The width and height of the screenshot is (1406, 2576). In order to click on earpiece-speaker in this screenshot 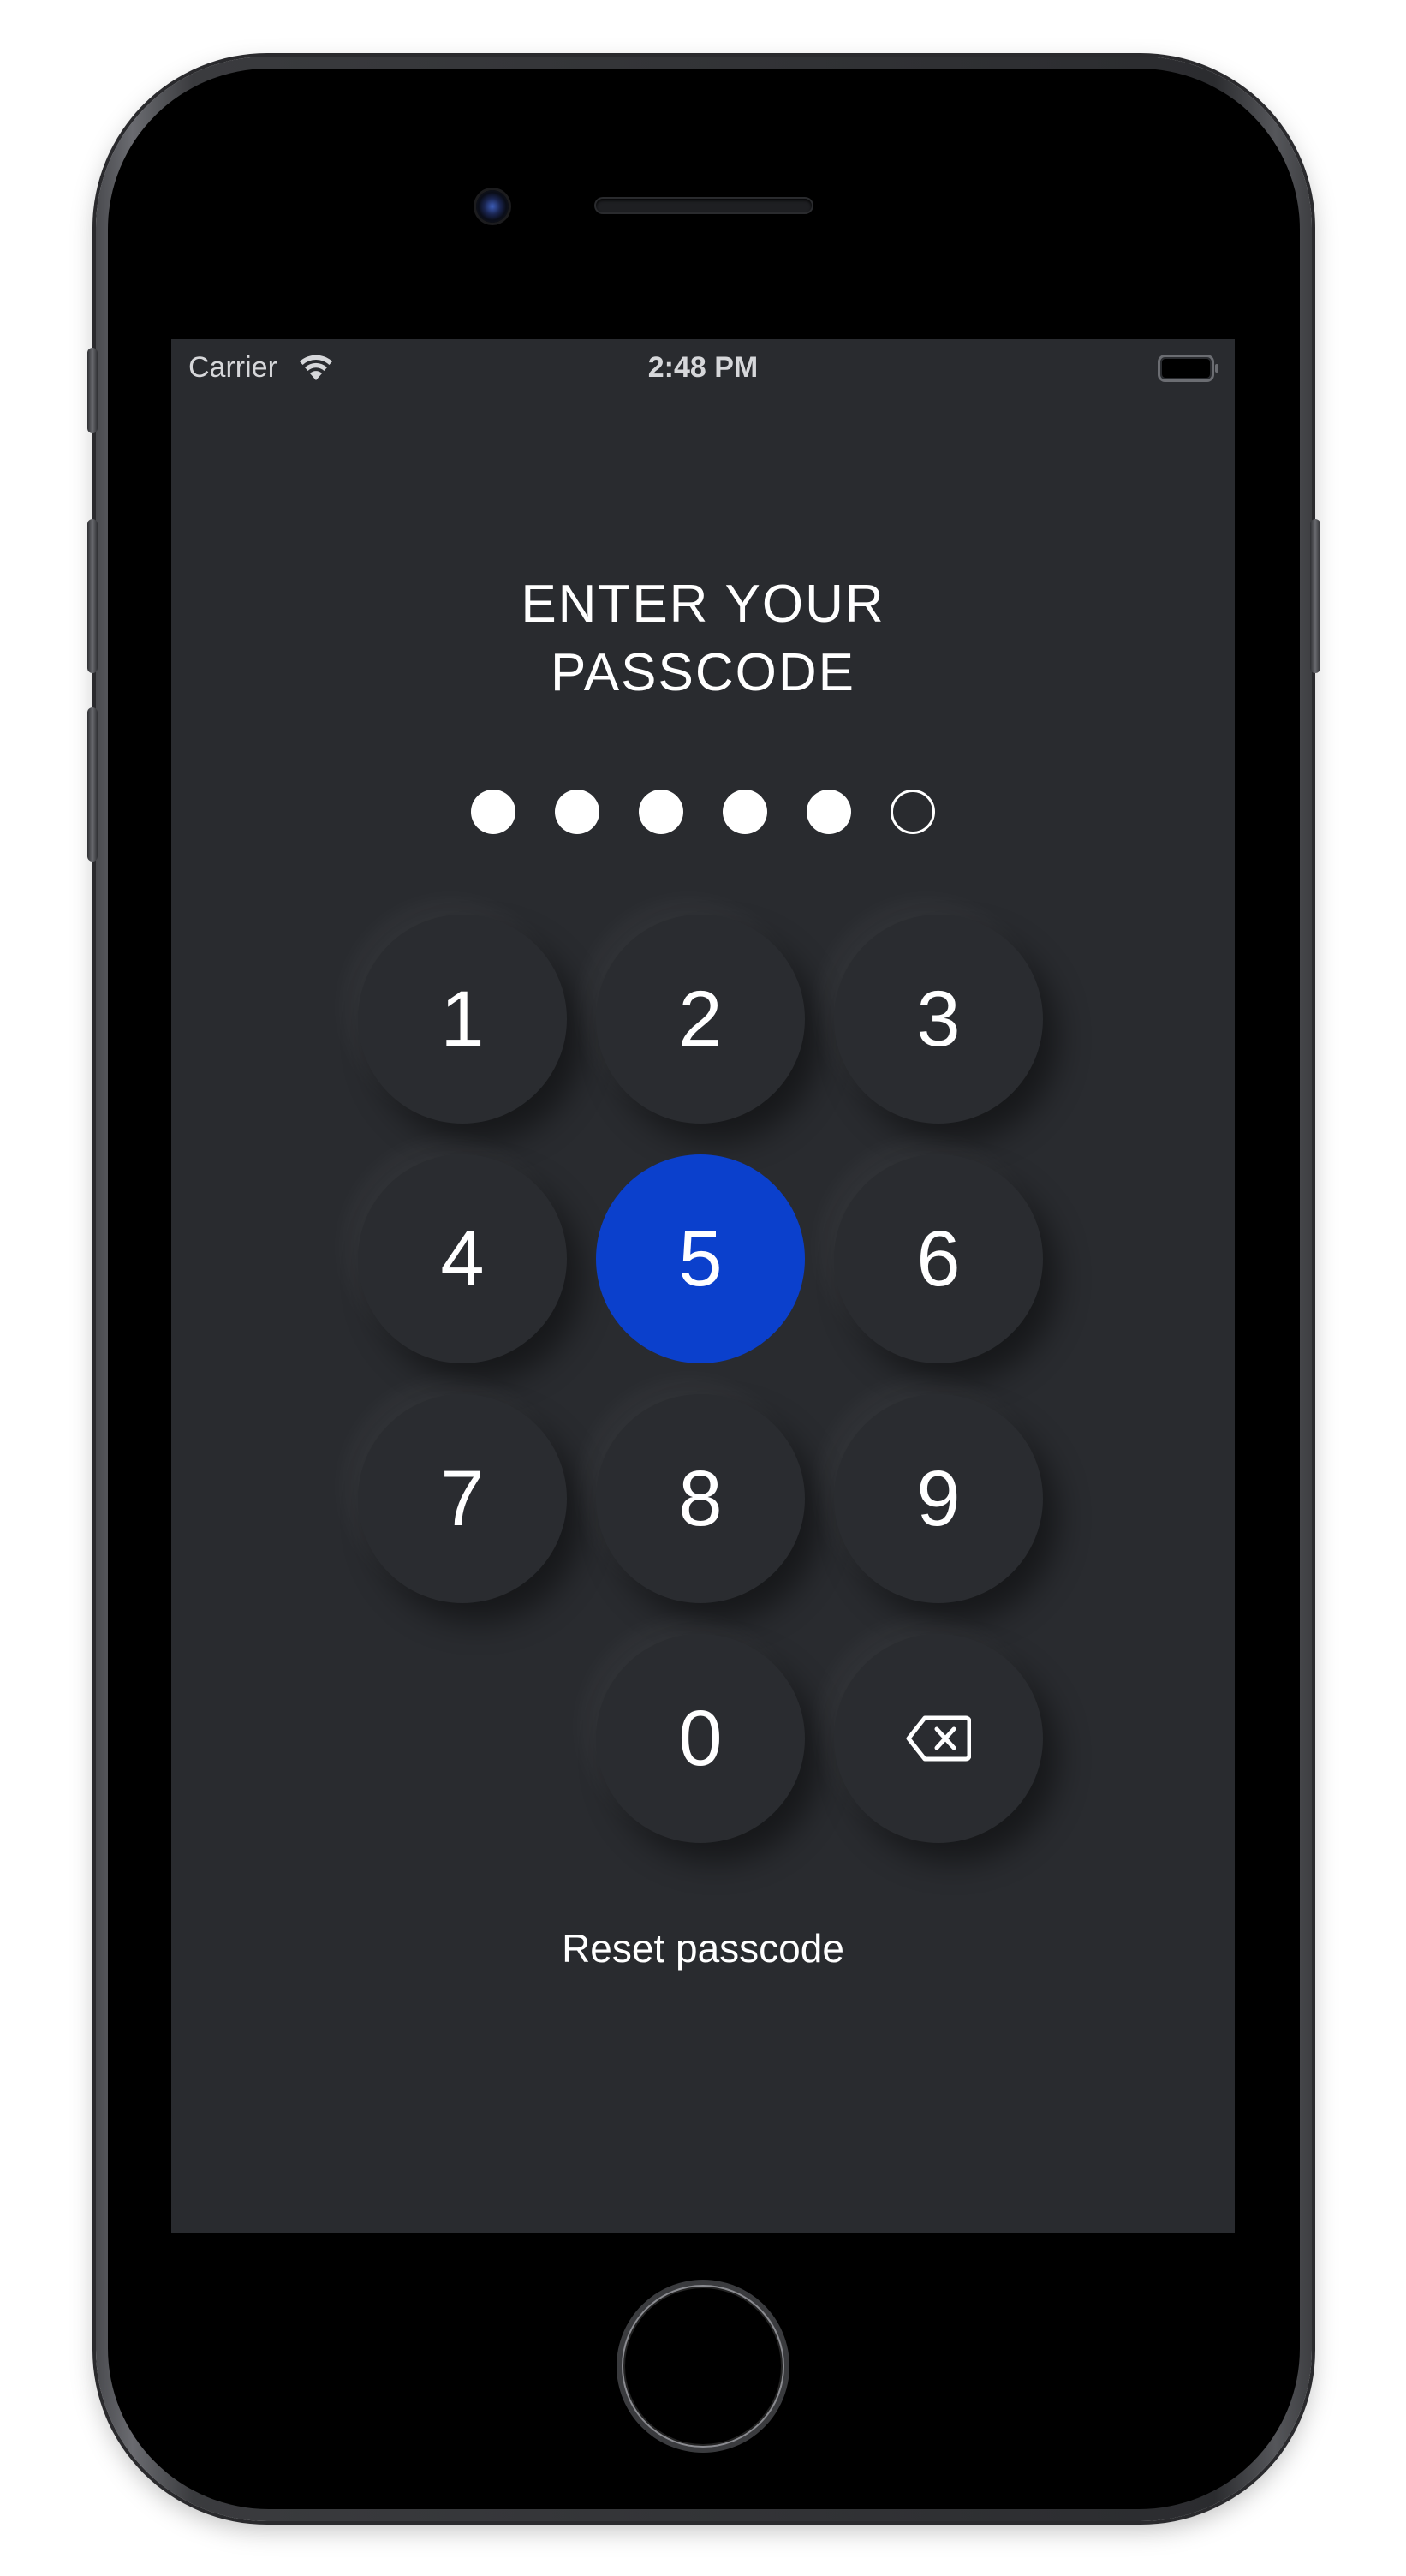, I will do `click(704, 205)`.